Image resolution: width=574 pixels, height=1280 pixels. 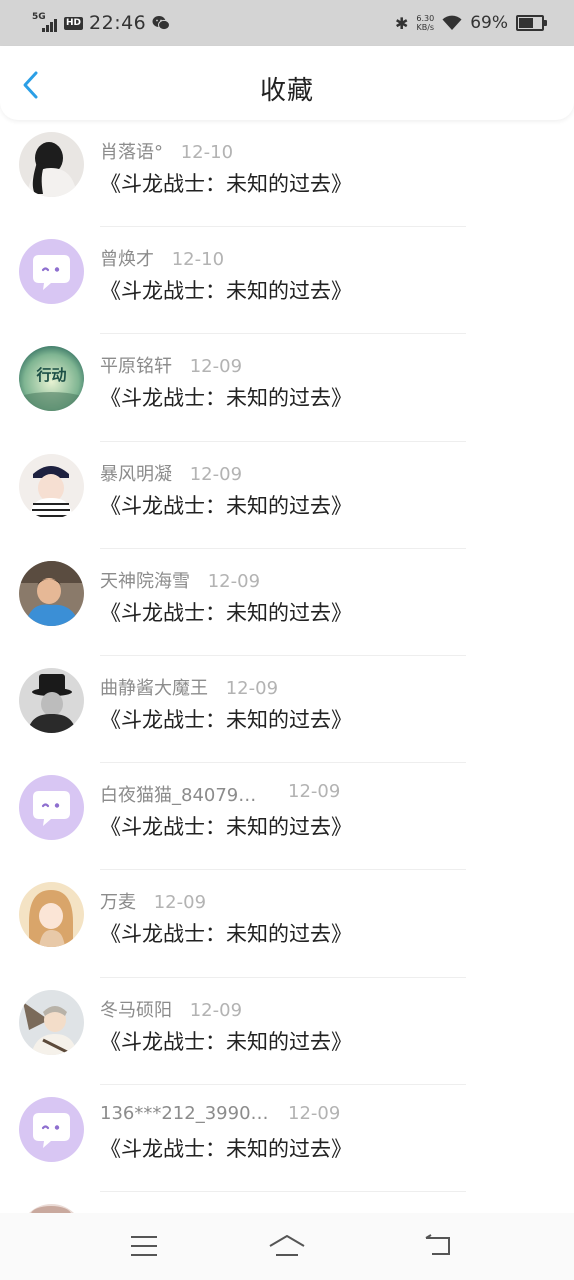 I want to click on return-icon, so click(x=437, y=1244).